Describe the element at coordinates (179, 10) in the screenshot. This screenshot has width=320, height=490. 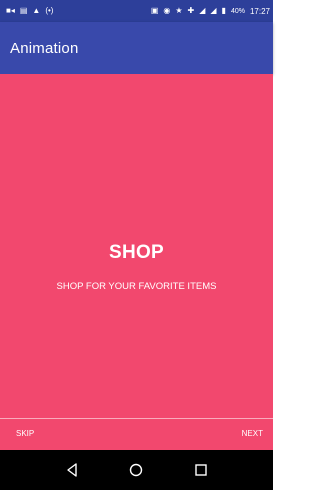
I see `star-icon: ★` at that location.